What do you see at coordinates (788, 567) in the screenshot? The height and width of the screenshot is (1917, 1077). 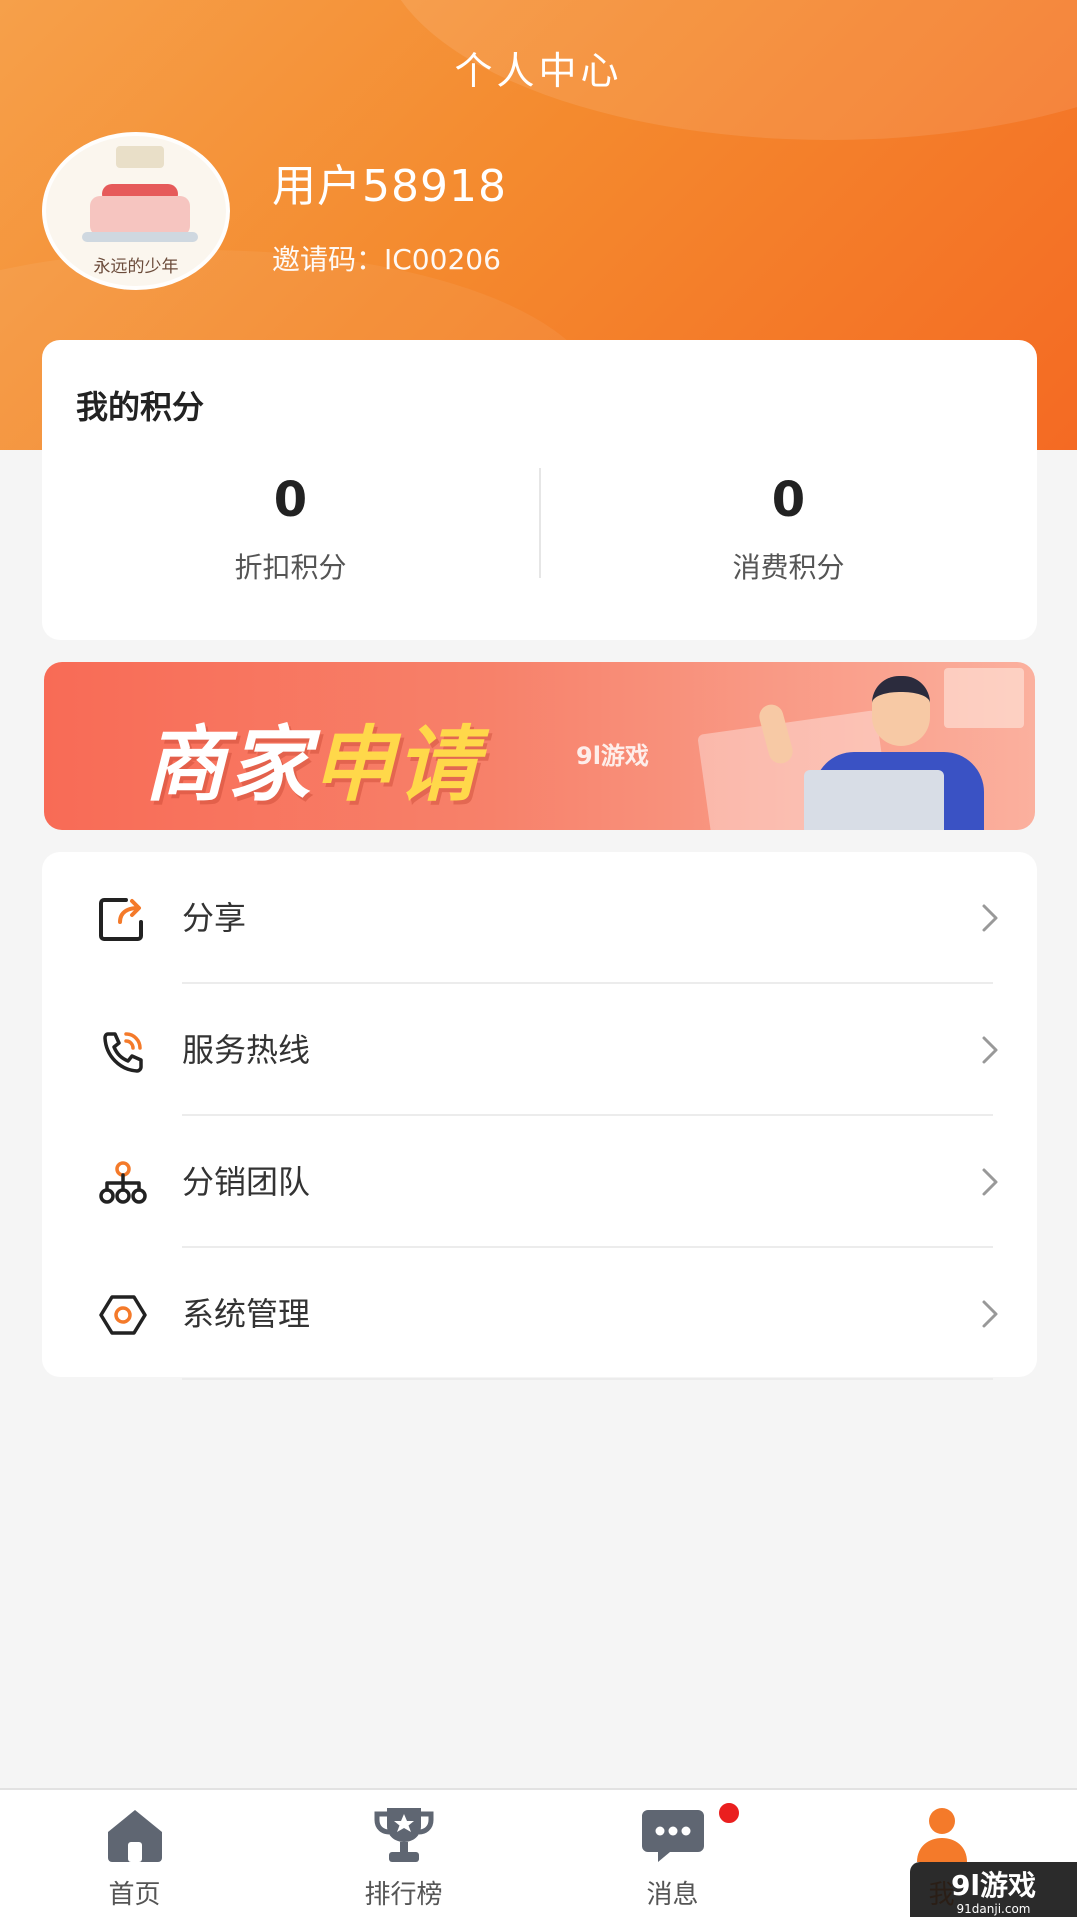 I see `consume-points-label: 消费积分` at bounding box center [788, 567].